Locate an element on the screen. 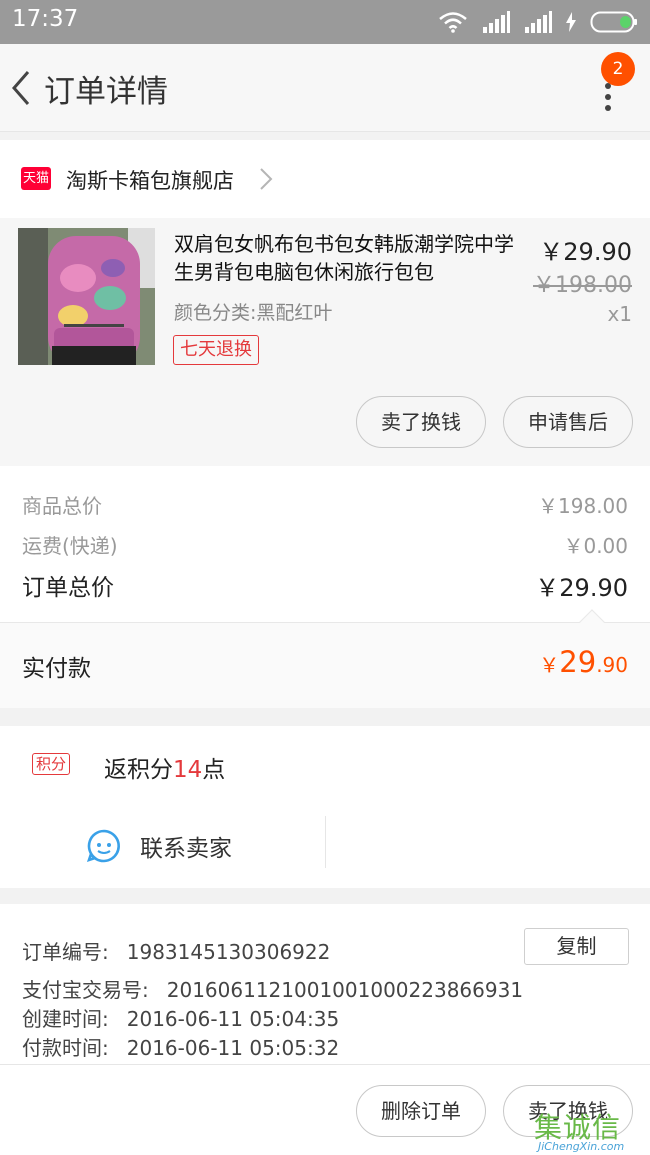  product-image is located at coordinates (86, 296).